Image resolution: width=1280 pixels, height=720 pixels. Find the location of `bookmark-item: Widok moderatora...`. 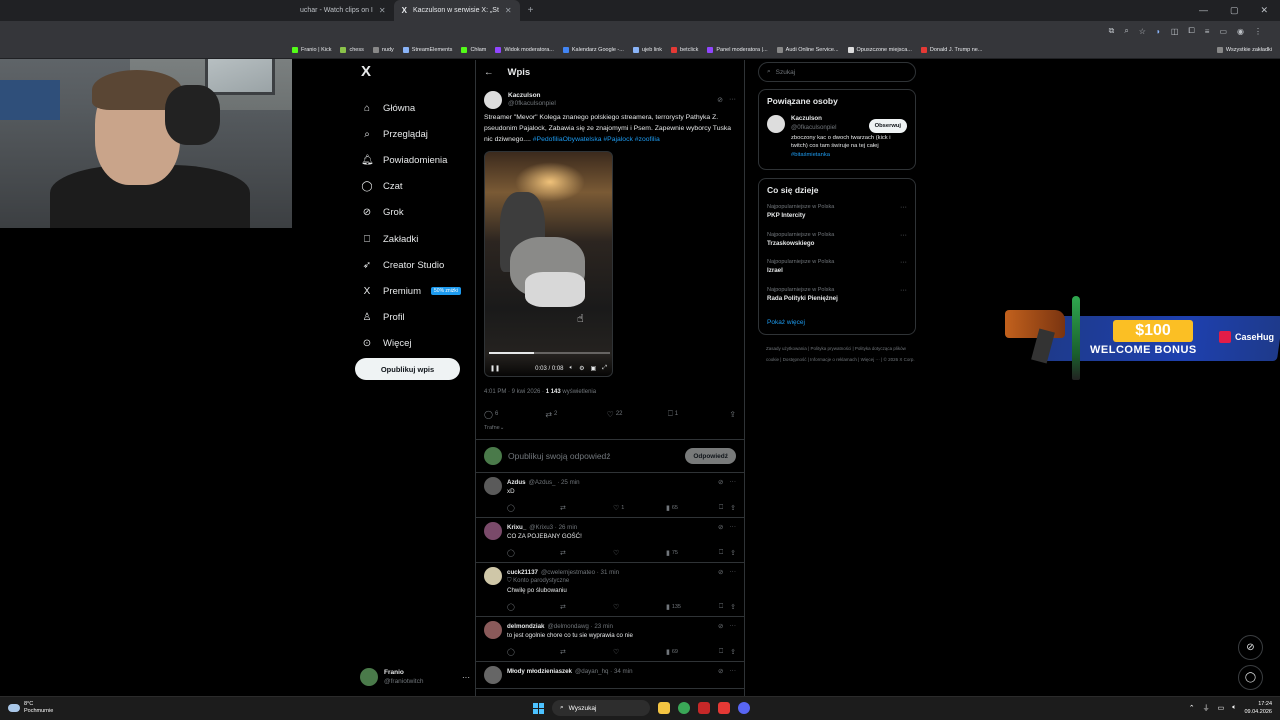

bookmark-item: Widok moderatora... is located at coordinates (524, 49).